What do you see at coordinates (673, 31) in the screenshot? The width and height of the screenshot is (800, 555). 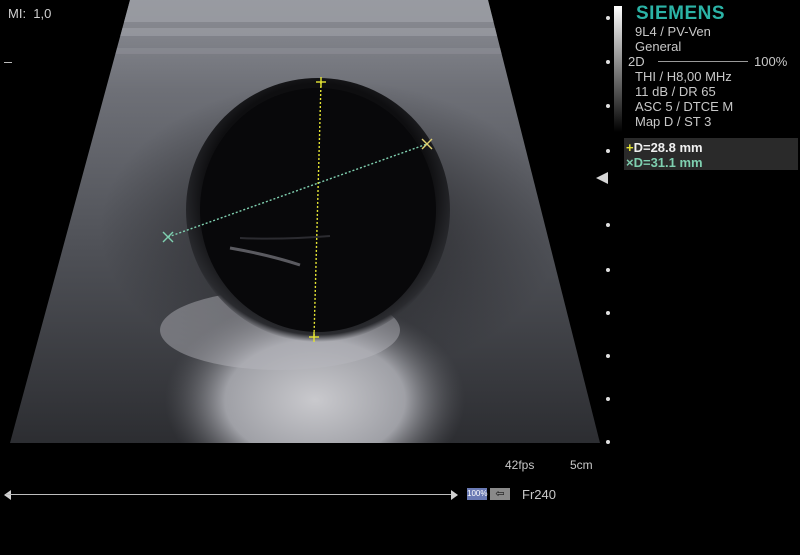 I see `probe-transducer: 9L4 / PV-Ven` at bounding box center [673, 31].